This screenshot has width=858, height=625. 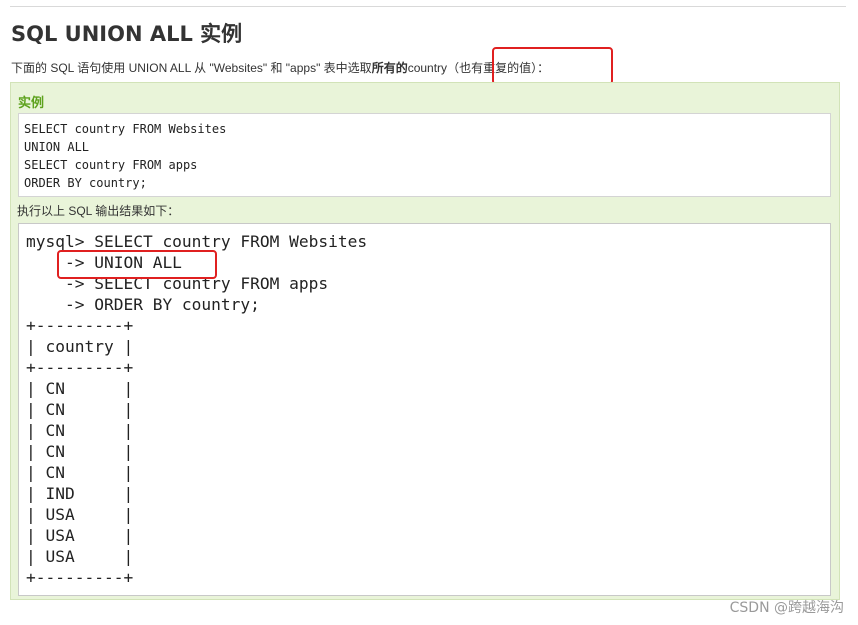 I want to click on watermark: CSDN @跨越海沟, so click(x=786, y=608).